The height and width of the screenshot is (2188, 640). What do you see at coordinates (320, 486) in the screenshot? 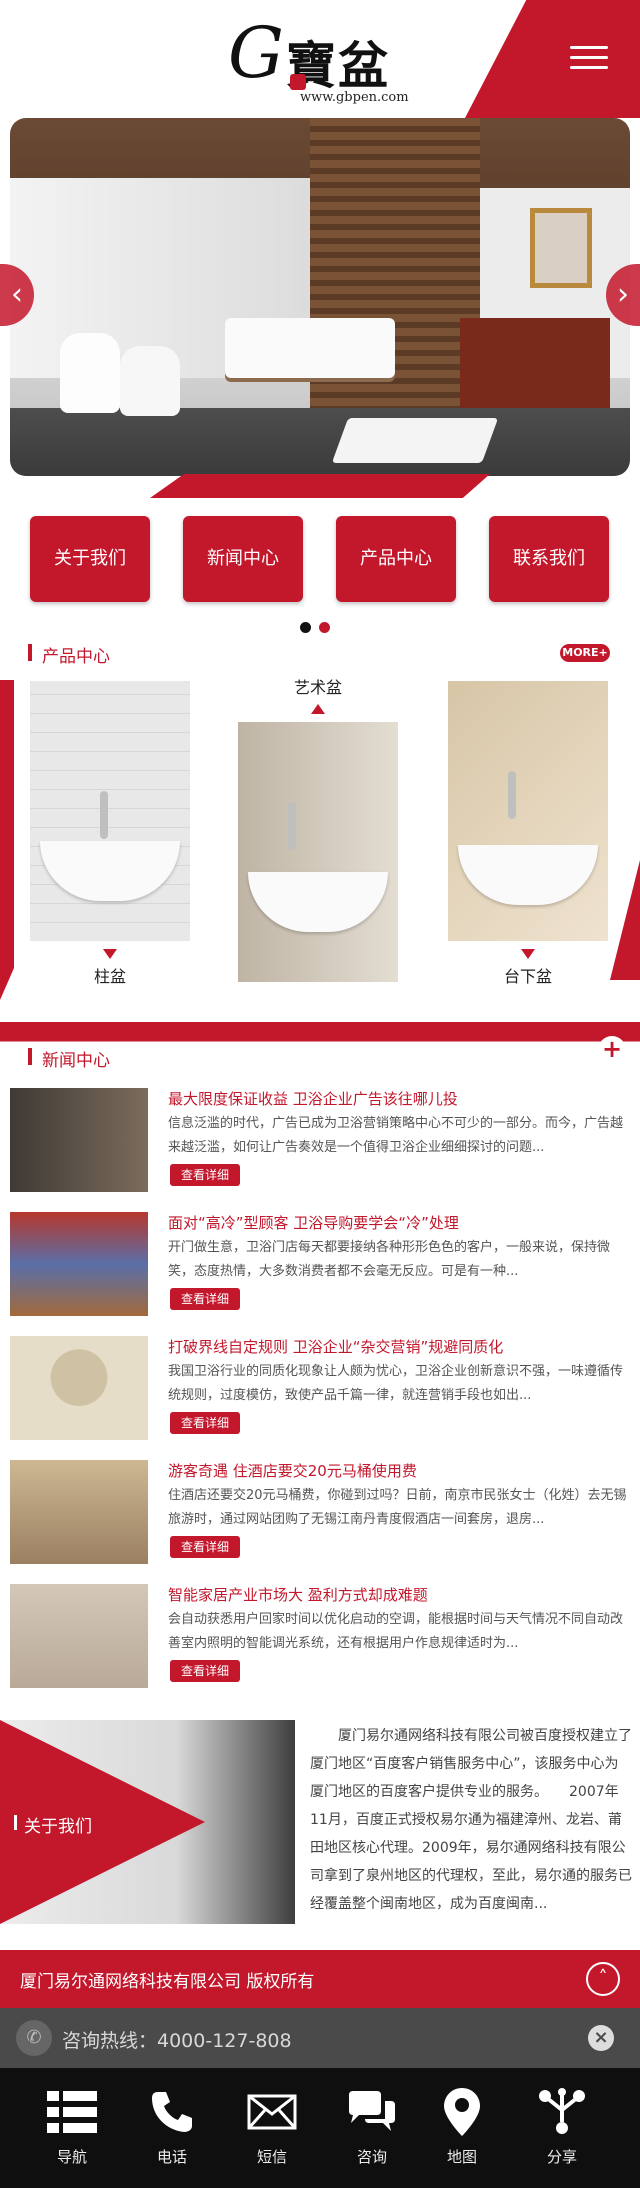
I see `red-diagonal-divider` at bounding box center [320, 486].